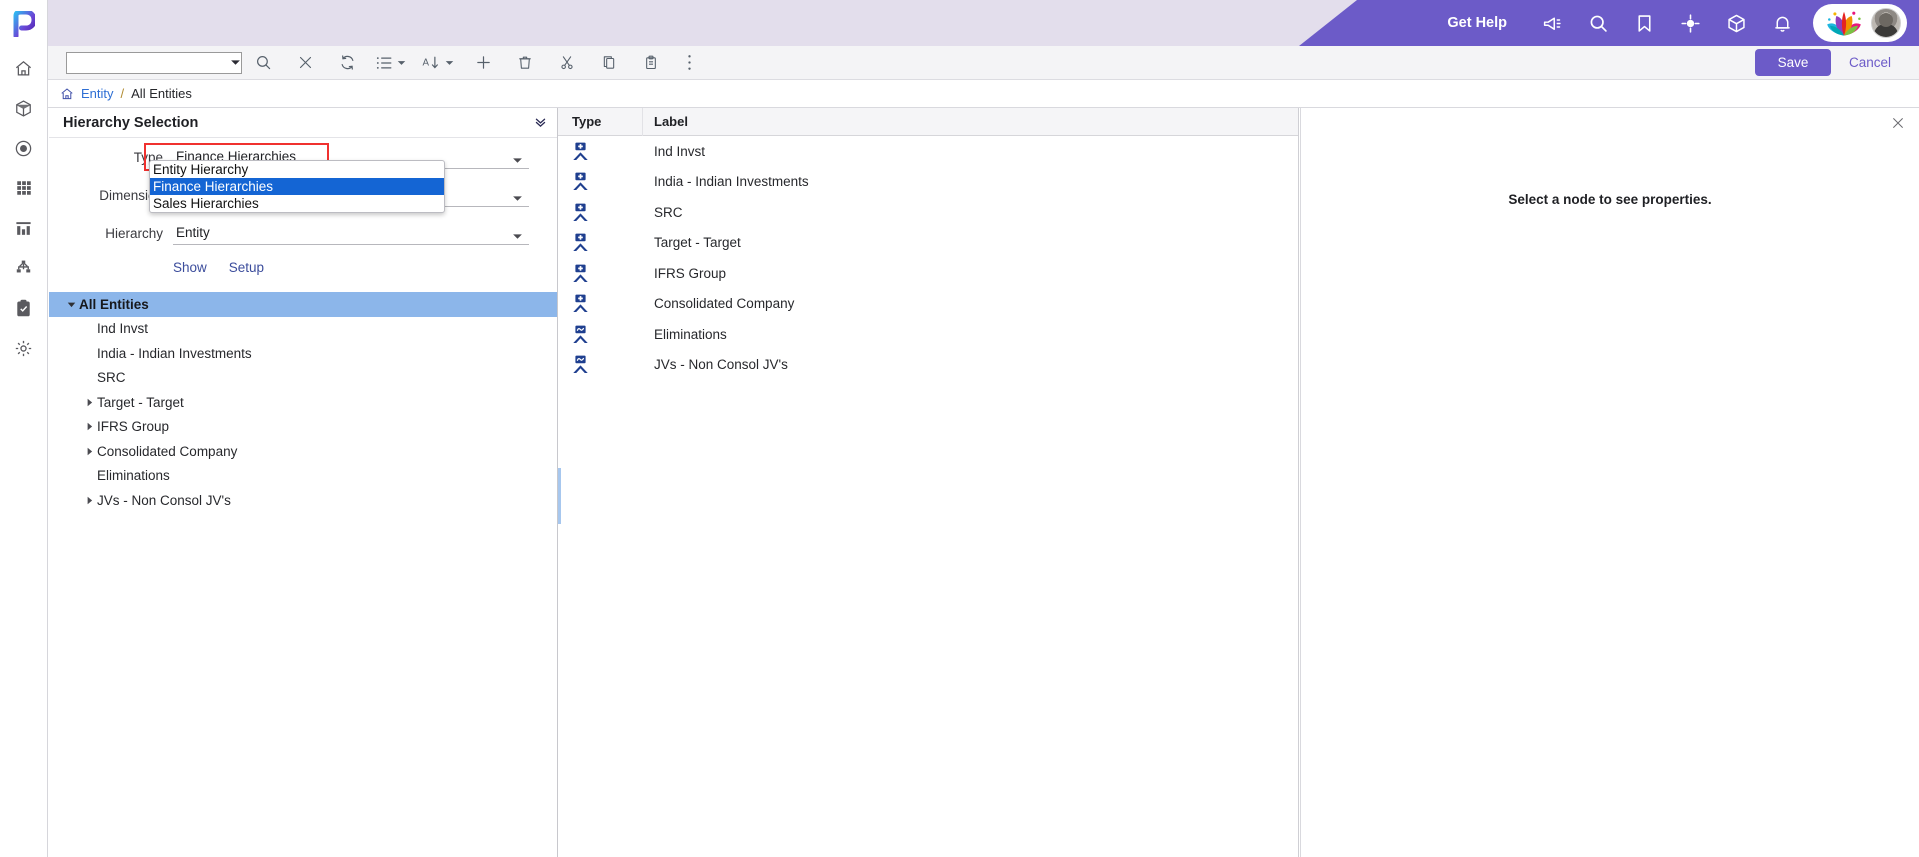  Describe the element at coordinates (24, 348) in the screenshot. I see `sidebar-item-settings` at that location.